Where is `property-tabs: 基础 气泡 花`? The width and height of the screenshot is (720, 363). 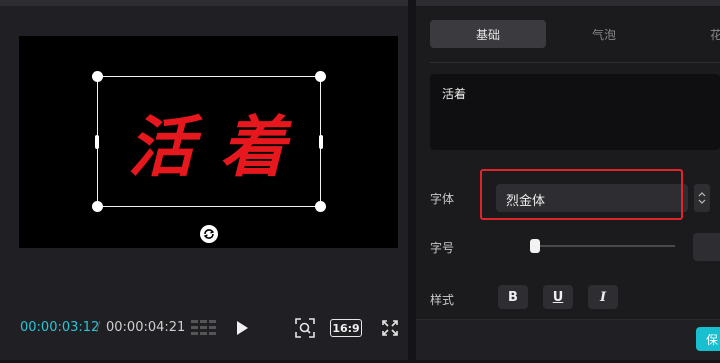
property-tabs: 基础 气泡 花 is located at coordinates (575, 34).